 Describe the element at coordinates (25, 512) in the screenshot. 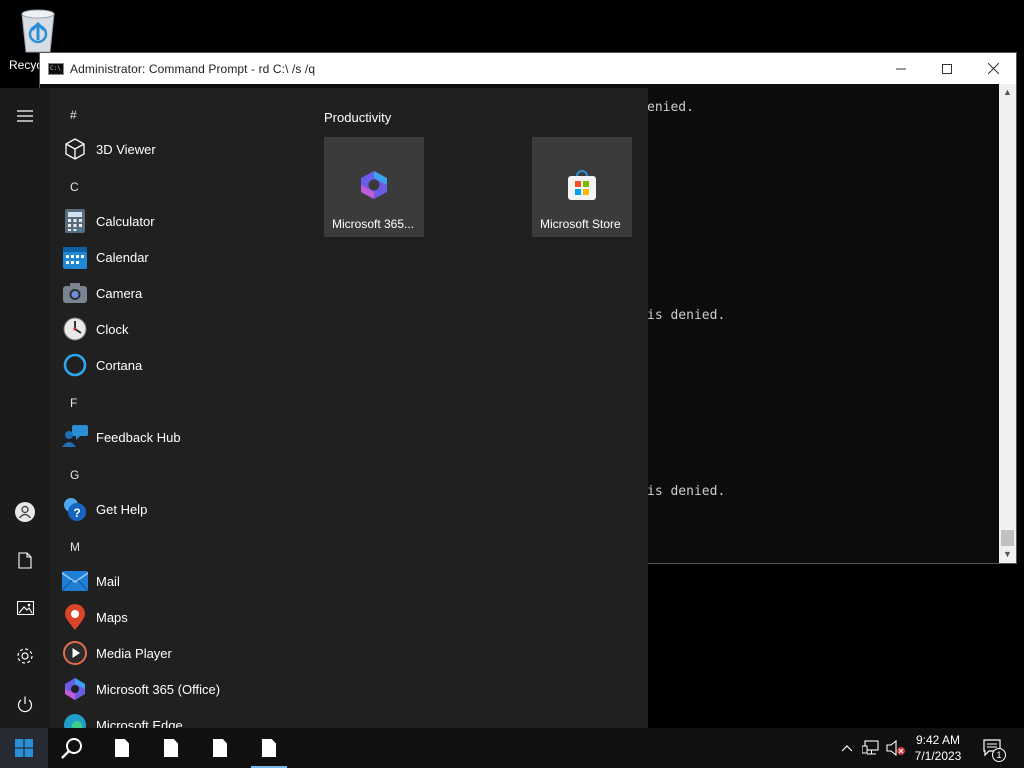

I see `user-account-button` at that location.